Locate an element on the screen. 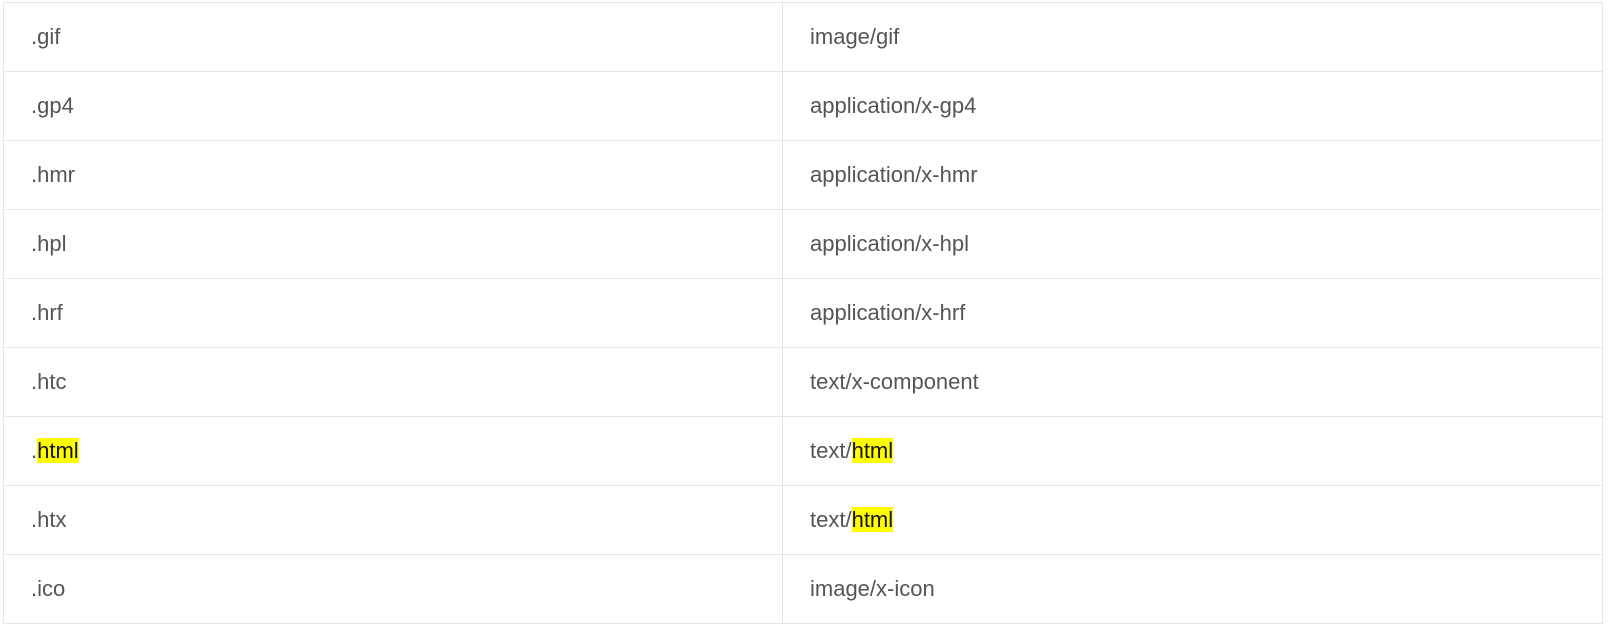 The image size is (1610, 624). cell-text: image/x-icon is located at coordinates (872, 588).